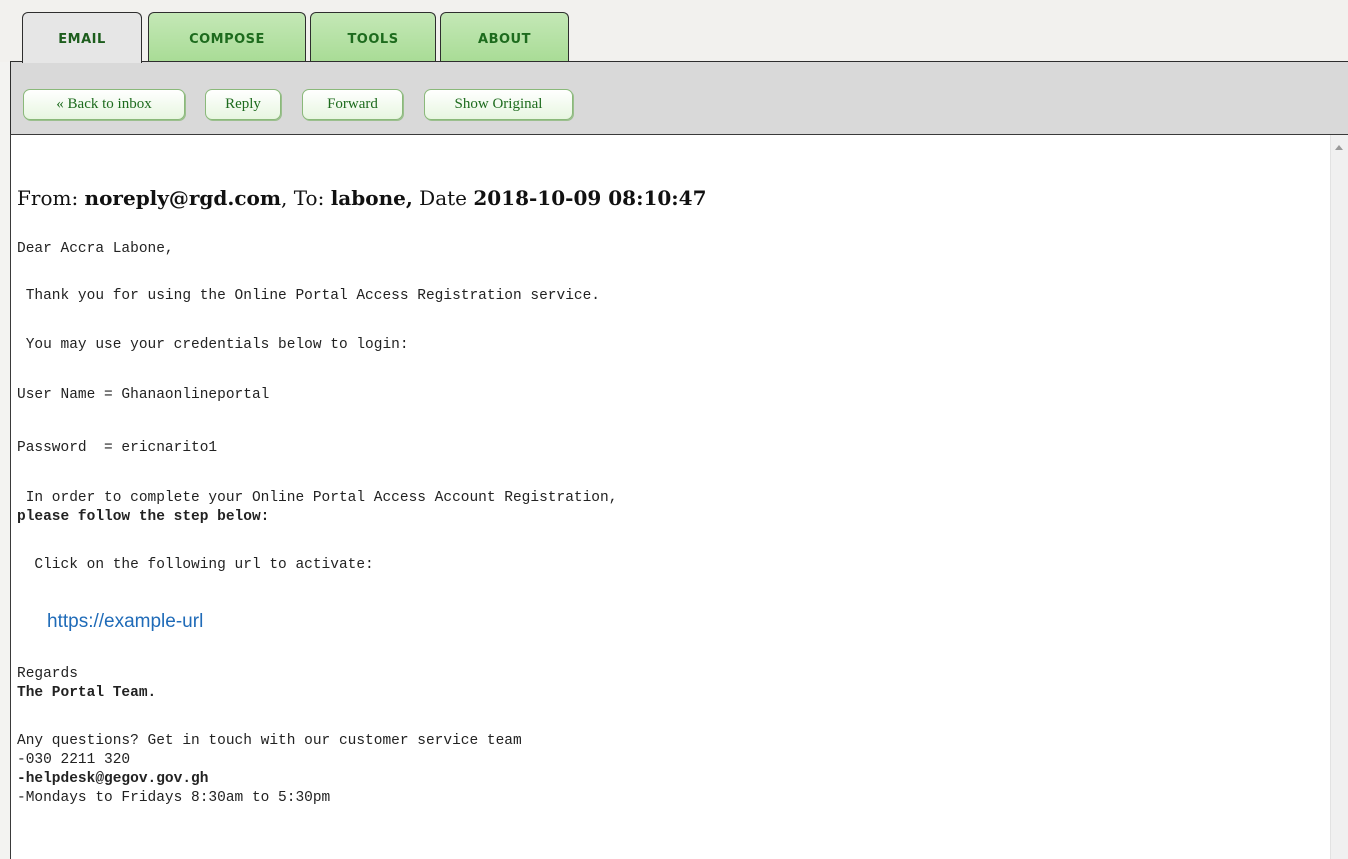 The height and width of the screenshot is (859, 1348). What do you see at coordinates (174, 798) in the screenshot?
I see `hours-text: -Mondays to Fridays 8:30am to 5:30pm` at bounding box center [174, 798].